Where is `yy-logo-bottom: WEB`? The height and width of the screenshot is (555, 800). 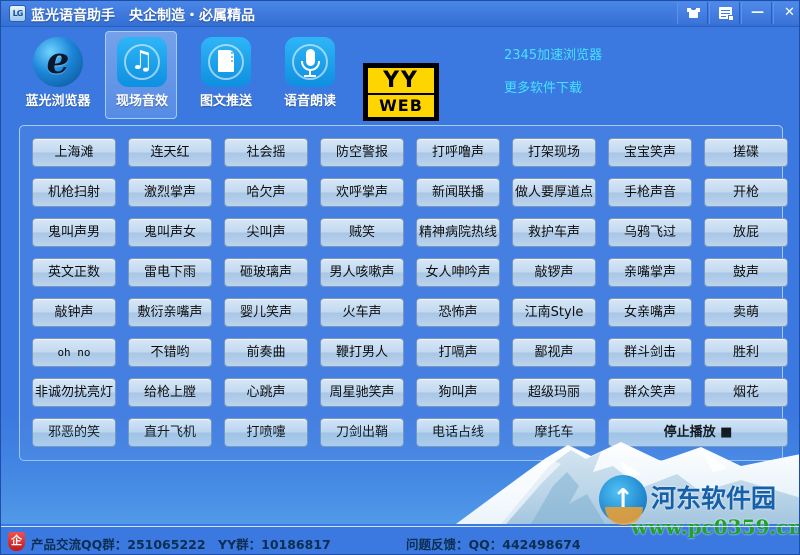
yy-logo-bottom: WEB is located at coordinates (401, 106).